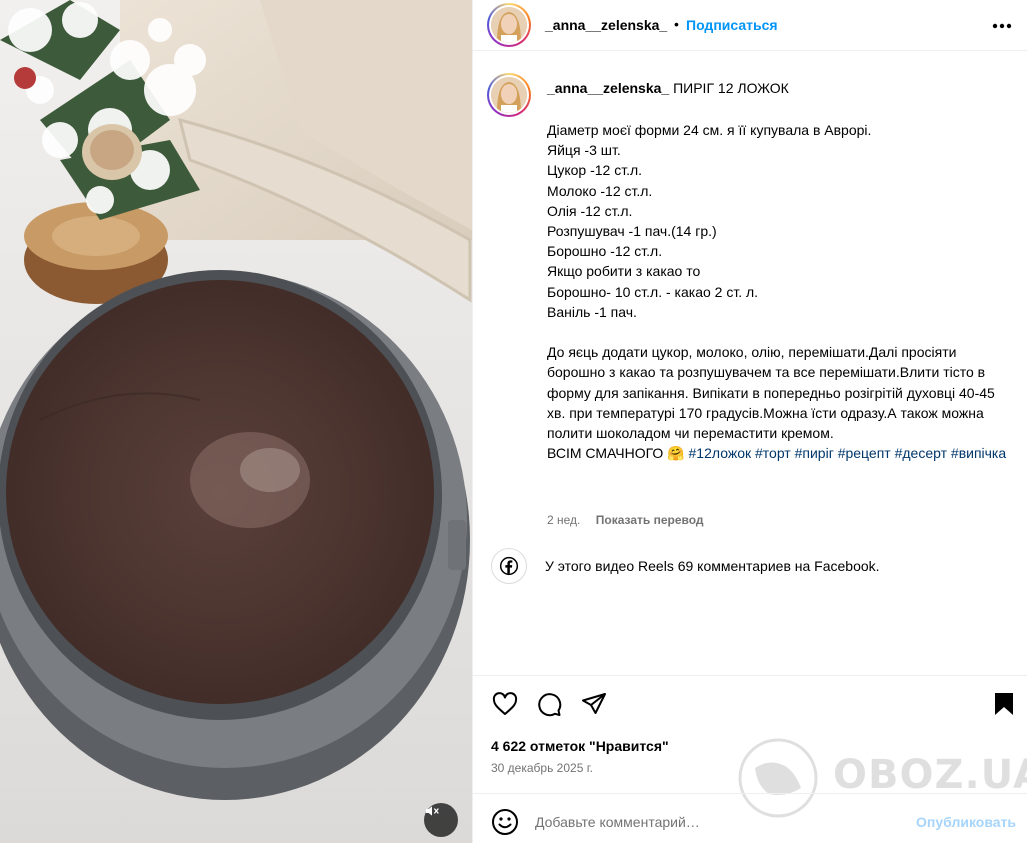  Describe the element at coordinates (720, 822) in the screenshot. I see `comment-input` at that location.